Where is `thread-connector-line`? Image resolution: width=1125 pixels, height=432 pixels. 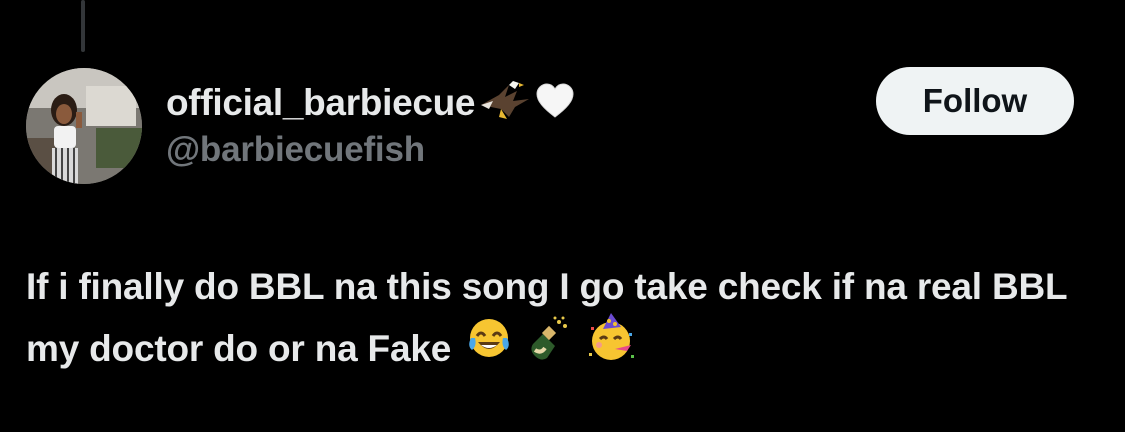
thread-connector-line is located at coordinates (83, 26).